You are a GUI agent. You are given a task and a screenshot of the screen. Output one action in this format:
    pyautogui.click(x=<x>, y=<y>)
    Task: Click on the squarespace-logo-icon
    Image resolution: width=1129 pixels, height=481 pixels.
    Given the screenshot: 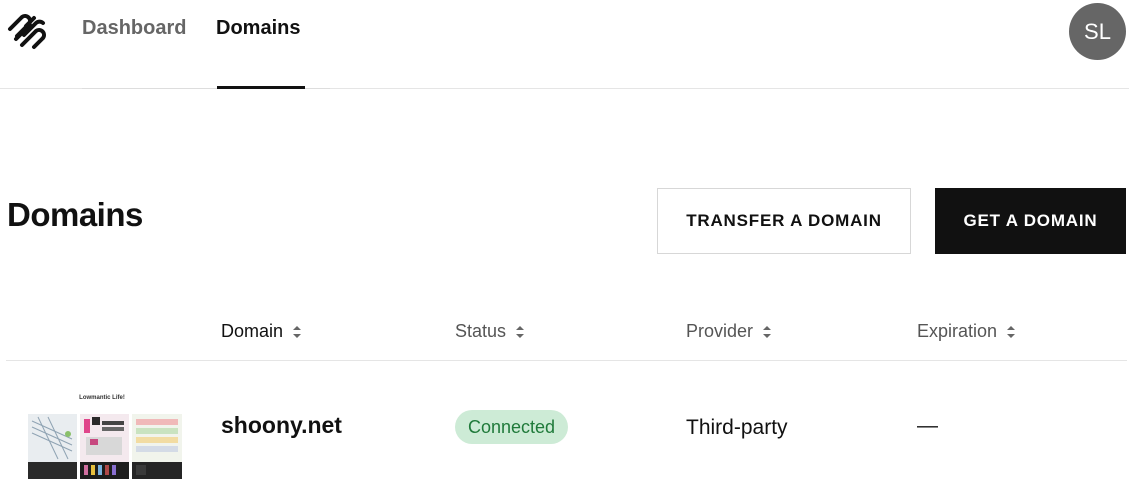 What is the action you would take?
    pyautogui.click(x=28, y=31)
    